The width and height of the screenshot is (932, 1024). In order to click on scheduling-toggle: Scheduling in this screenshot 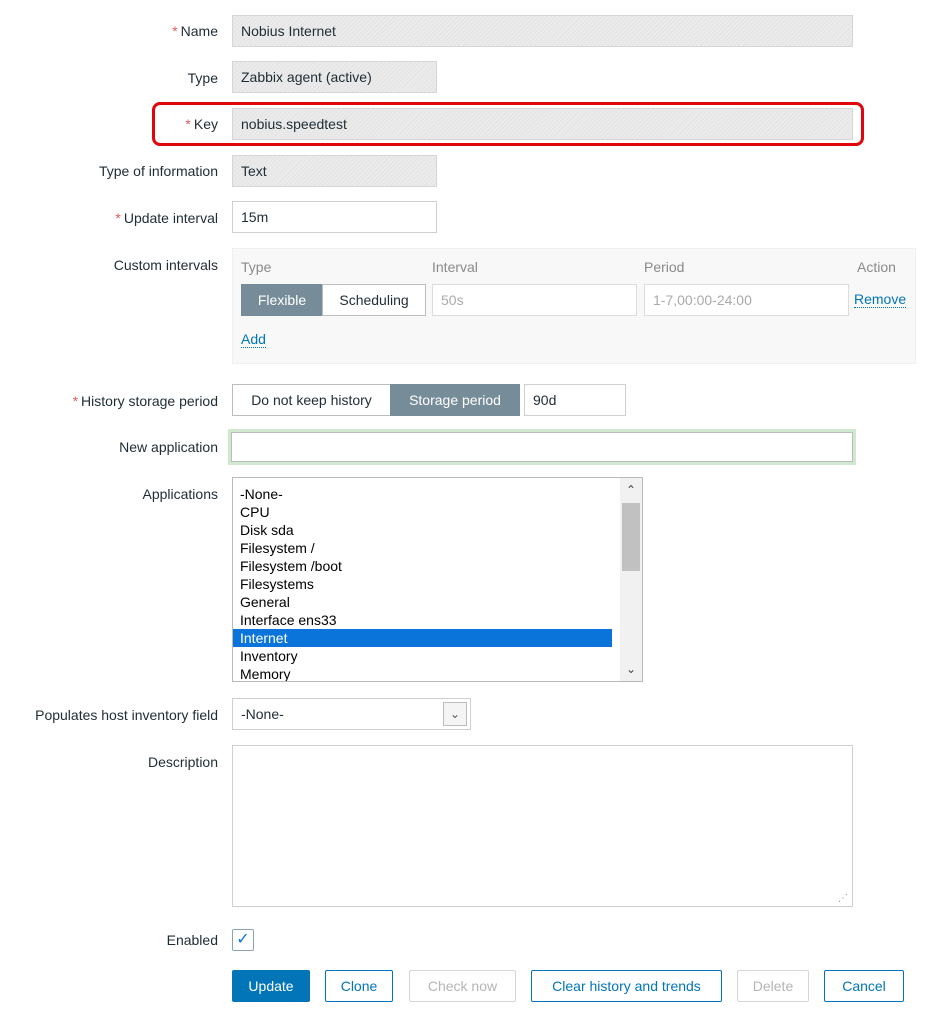, I will do `click(374, 300)`.